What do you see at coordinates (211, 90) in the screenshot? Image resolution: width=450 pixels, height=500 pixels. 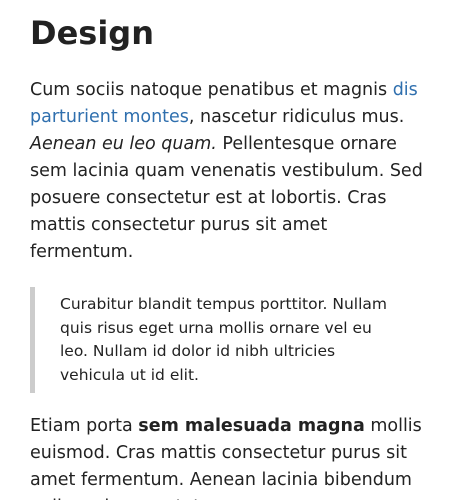 I see `paragraph-text: Cum sociis natoque penatibus et magnis` at bounding box center [211, 90].